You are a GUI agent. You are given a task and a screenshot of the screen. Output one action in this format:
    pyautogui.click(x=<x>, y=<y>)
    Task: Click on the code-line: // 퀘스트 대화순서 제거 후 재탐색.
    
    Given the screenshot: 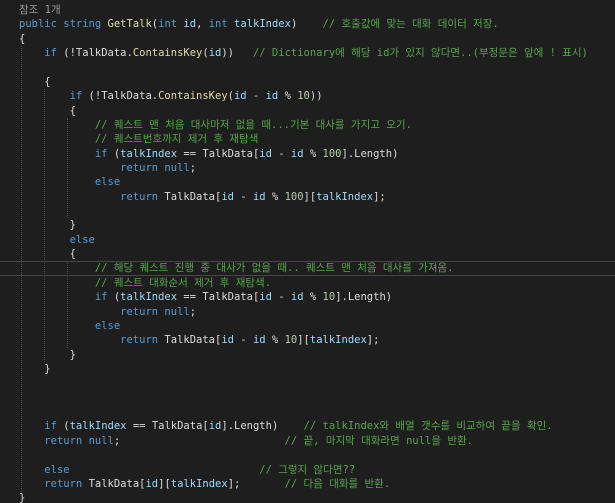 What is the action you would take?
    pyautogui.click(x=307, y=283)
    